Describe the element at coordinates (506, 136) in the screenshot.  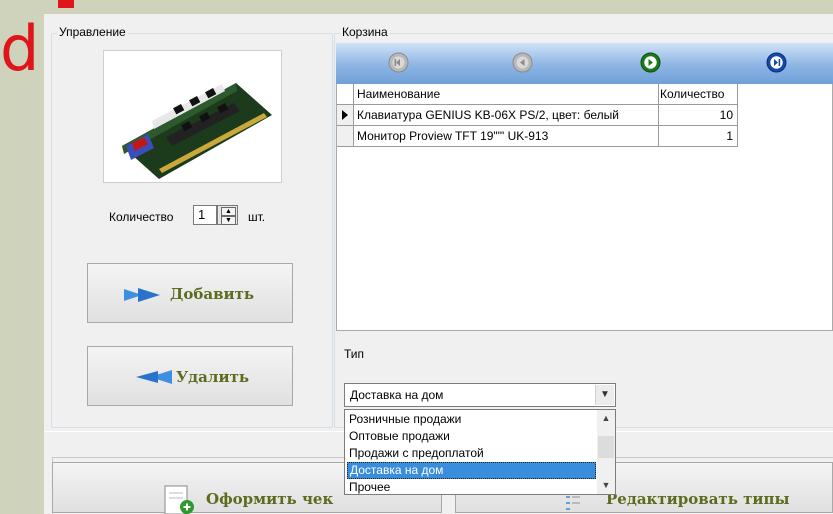
I see `cell-name: Монитор Proview TFT 19""' UK-913` at that location.